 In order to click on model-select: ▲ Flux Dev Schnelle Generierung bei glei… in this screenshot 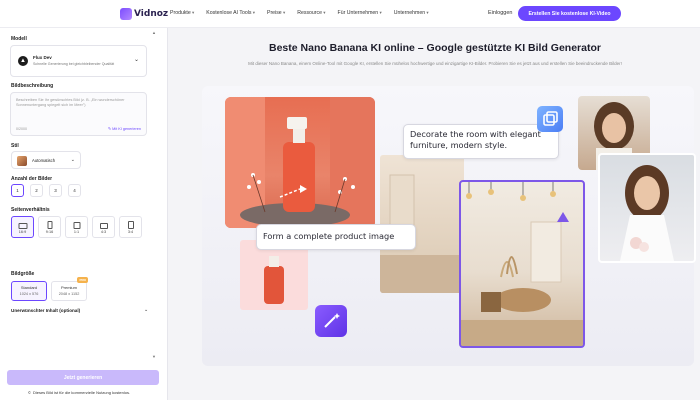, I will do `click(78, 61)`.